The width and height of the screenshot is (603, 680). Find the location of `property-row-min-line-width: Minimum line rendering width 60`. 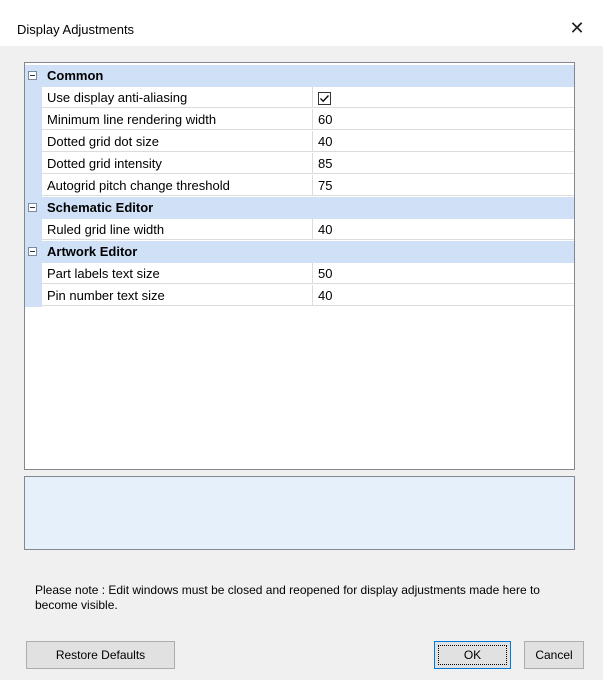

property-row-min-line-width: Minimum line rendering width 60 is located at coordinates (299, 120).